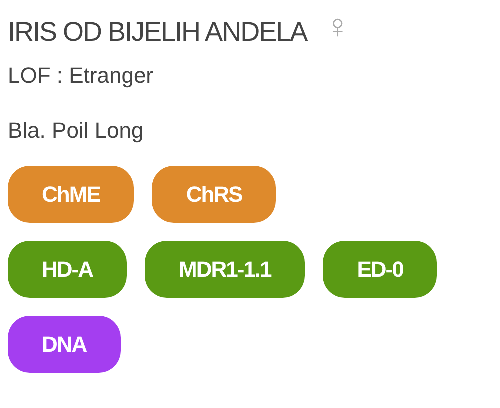  I want to click on tag: DNA, so click(64, 344).